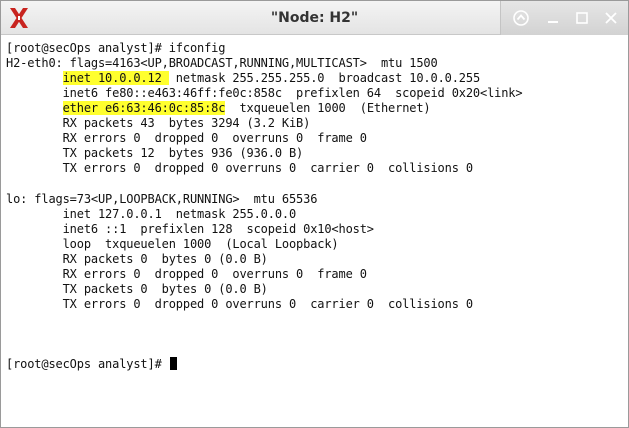  What do you see at coordinates (137, 289) in the screenshot?
I see `terminal-line: TX packets 0 bytes 0 (0.0 B)` at bounding box center [137, 289].